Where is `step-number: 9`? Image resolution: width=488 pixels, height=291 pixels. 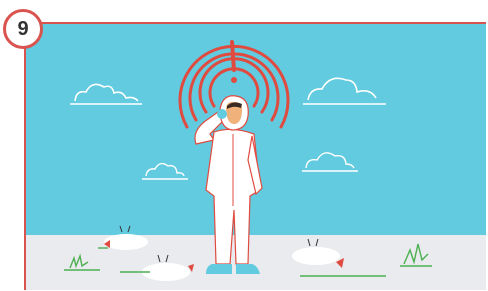 step-number: 9 is located at coordinates (23, 28).